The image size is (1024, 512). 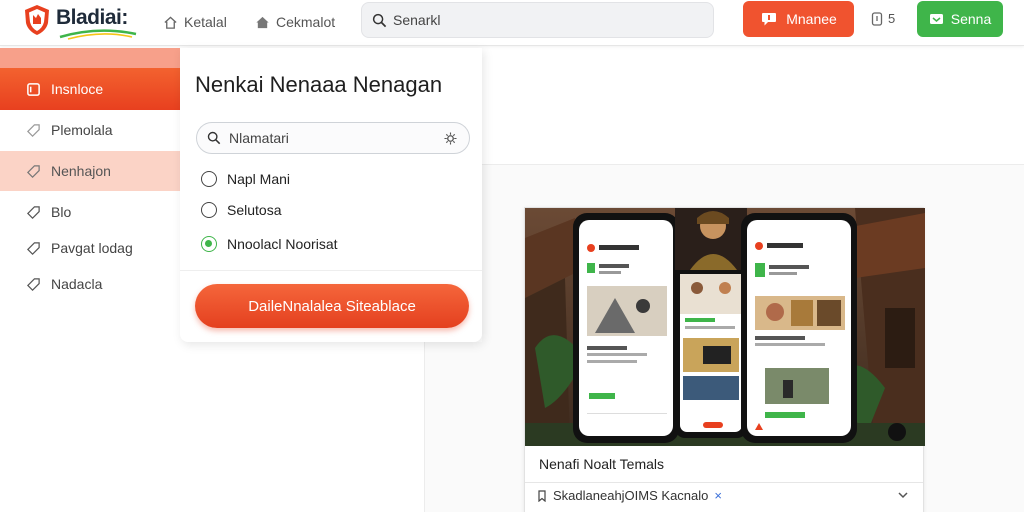 I want to click on app-logo: Bladiai:, so click(x=84, y=22).